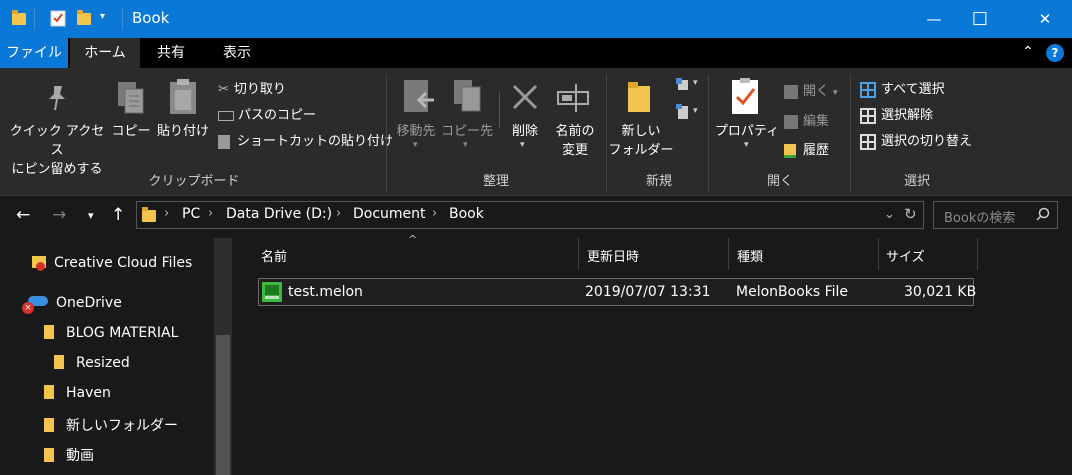 The width and height of the screenshot is (1072, 475). What do you see at coordinates (237, 53) in the screenshot?
I see `tab-view: 表示` at bounding box center [237, 53].